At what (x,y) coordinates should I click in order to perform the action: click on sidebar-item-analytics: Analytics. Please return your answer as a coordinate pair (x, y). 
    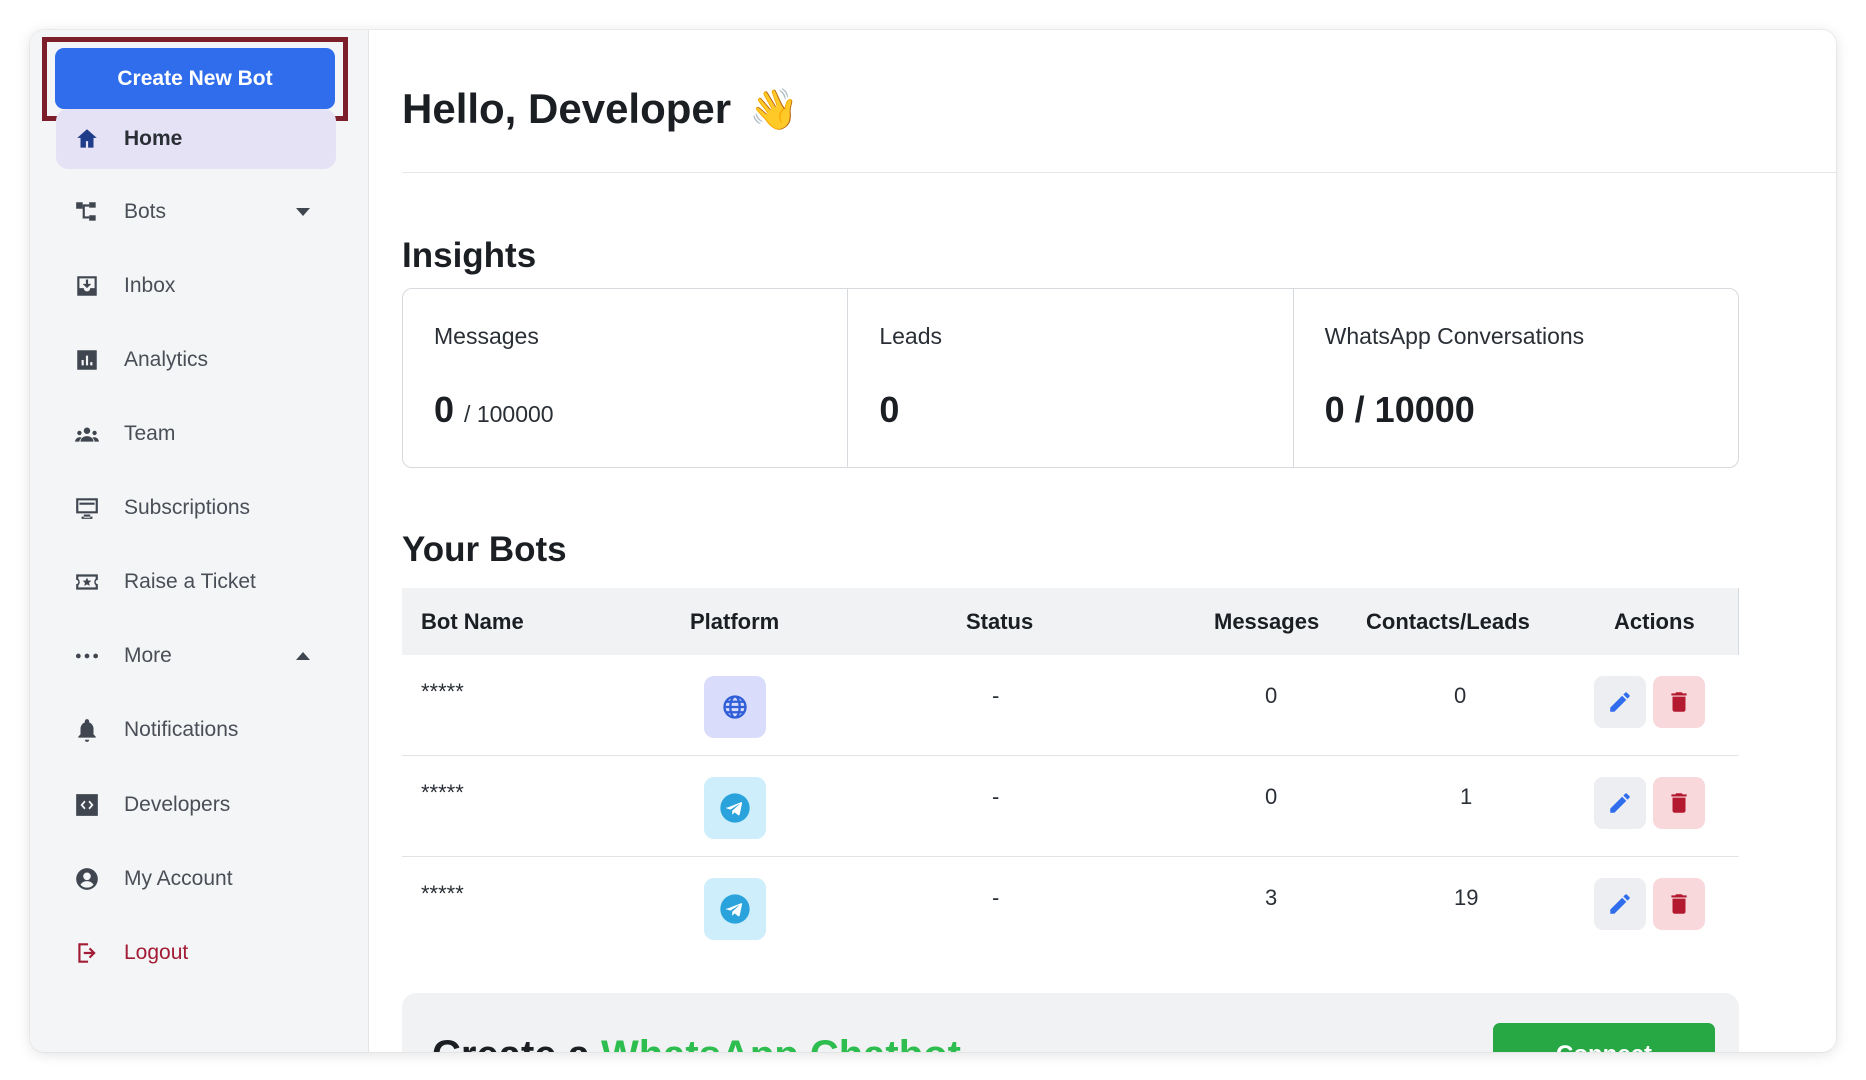
    Looking at the image, I should click on (196, 360).